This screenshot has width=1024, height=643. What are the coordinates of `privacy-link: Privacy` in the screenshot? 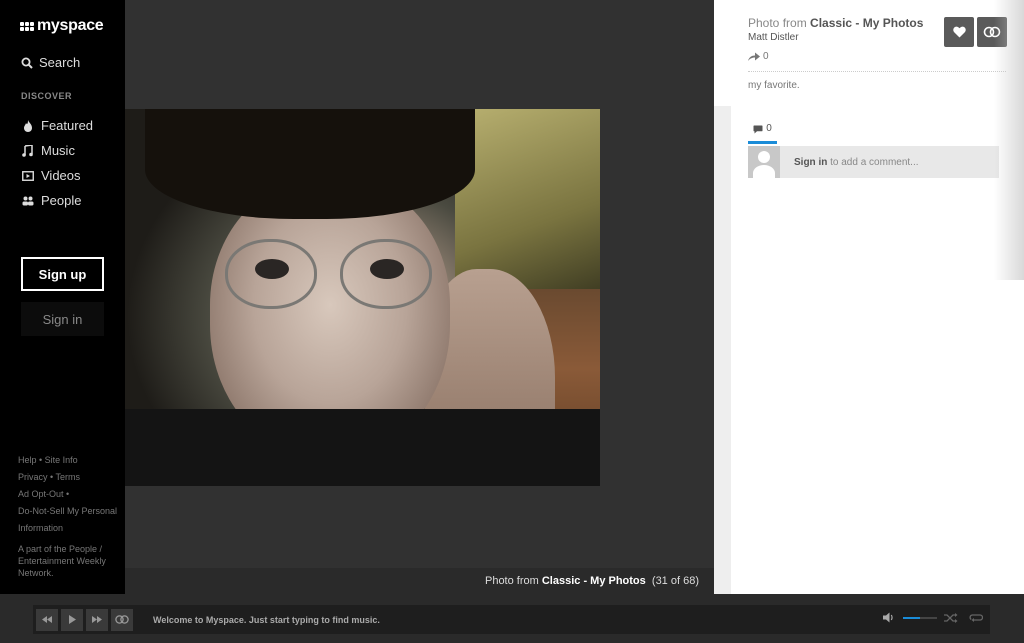 It's located at (33, 477).